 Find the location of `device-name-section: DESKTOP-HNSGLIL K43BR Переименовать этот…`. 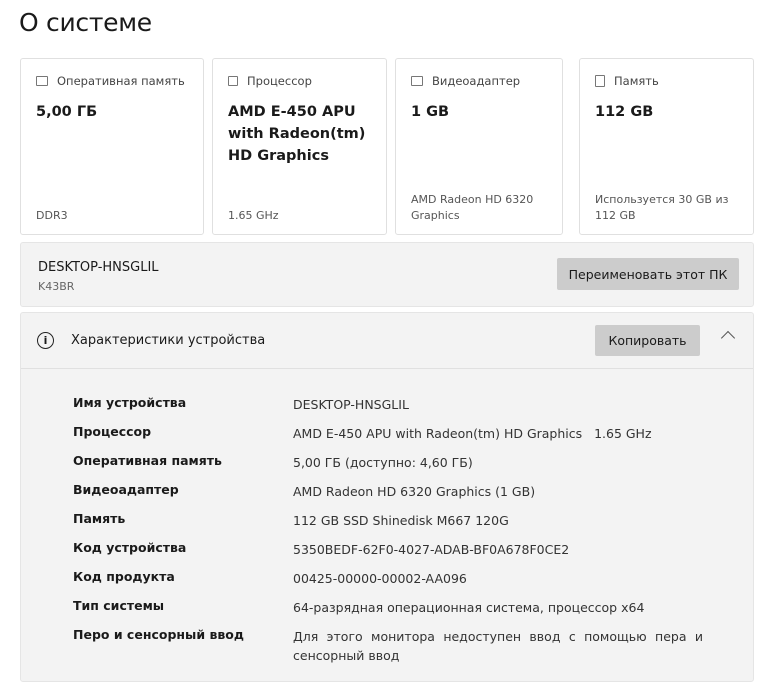

device-name-section: DESKTOP-HNSGLIL K43BR Переименовать этот… is located at coordinates (387, 274).